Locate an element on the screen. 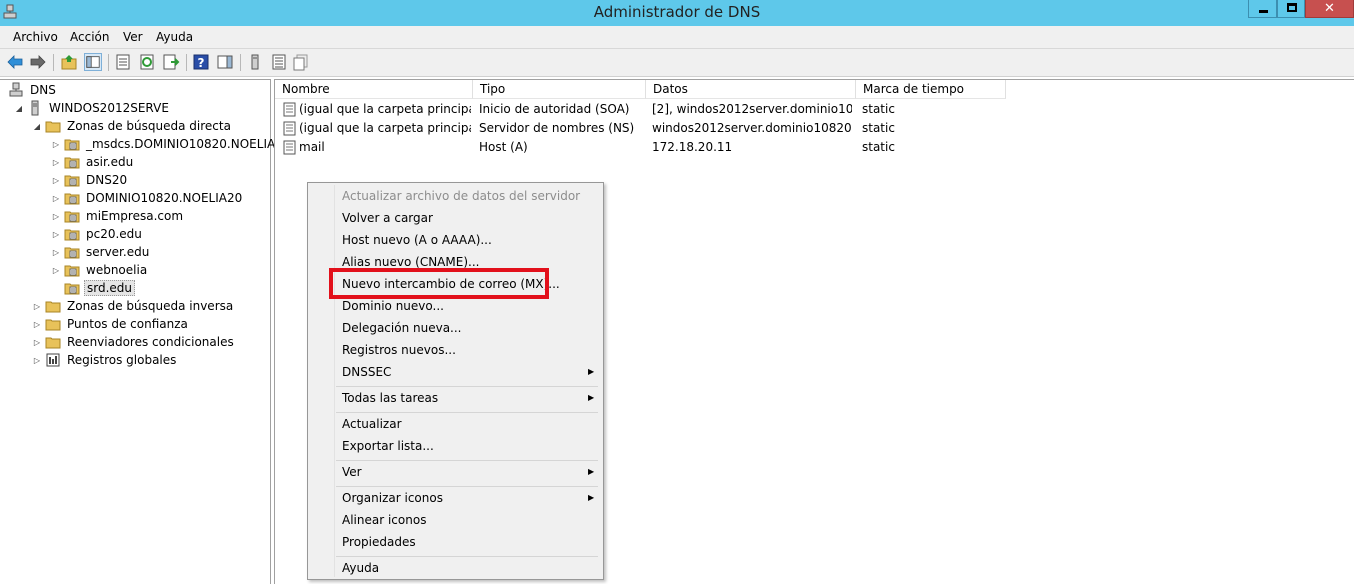 This screenshot has height=584, width=1354. tree-label: _msdcs.DOMINIO10820.NOELIA20 is located at coordinates (188, 144).